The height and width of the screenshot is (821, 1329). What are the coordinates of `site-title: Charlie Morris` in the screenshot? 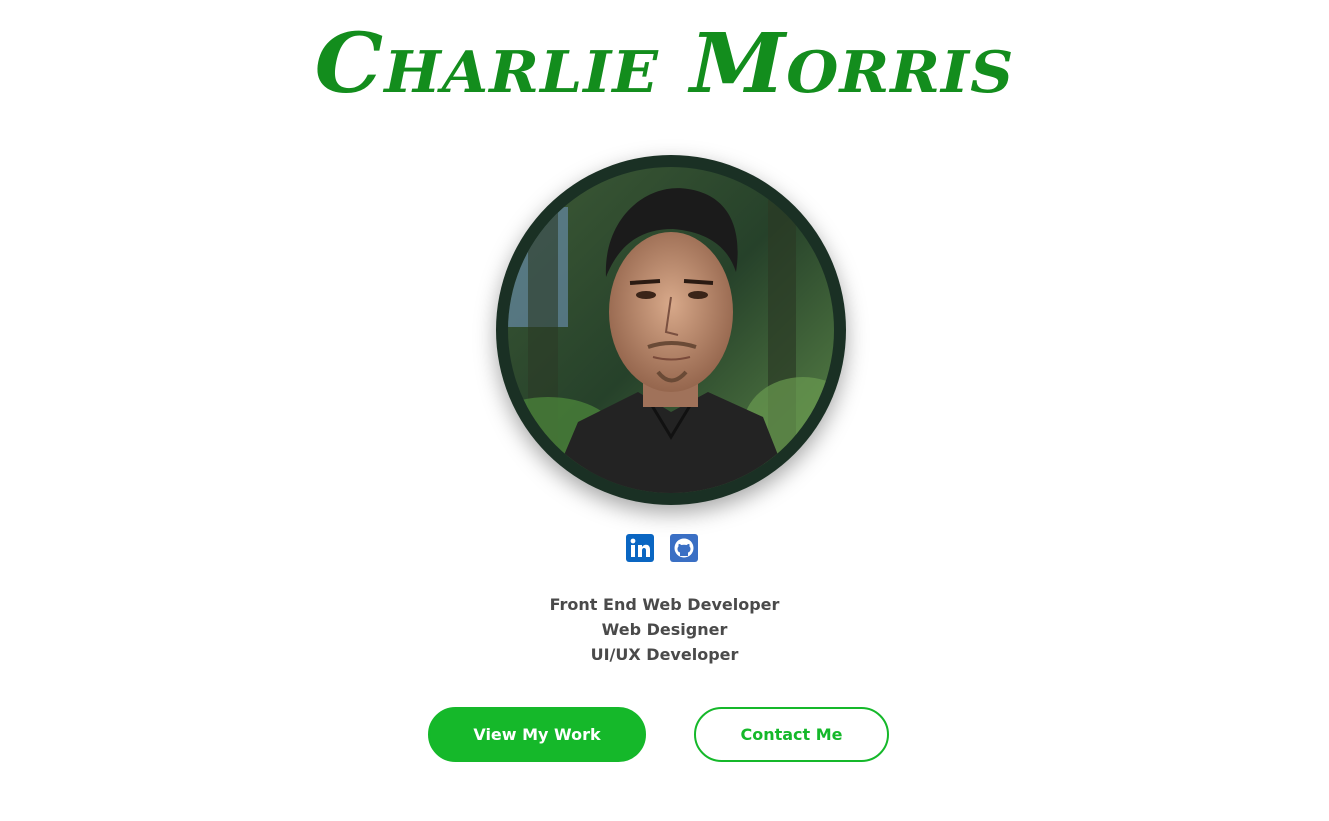 It's located at (664, 64).